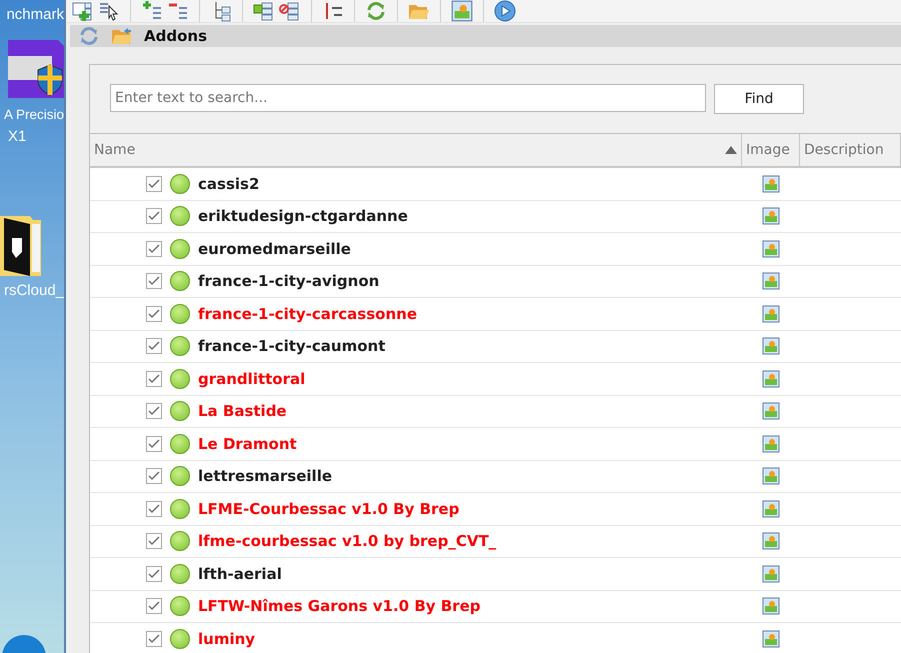 The height and width of the screenshot is (653, 901). Describe the element at coordinates (175, 36) in the screenshot. I see `panel-title: Addons` at that location.